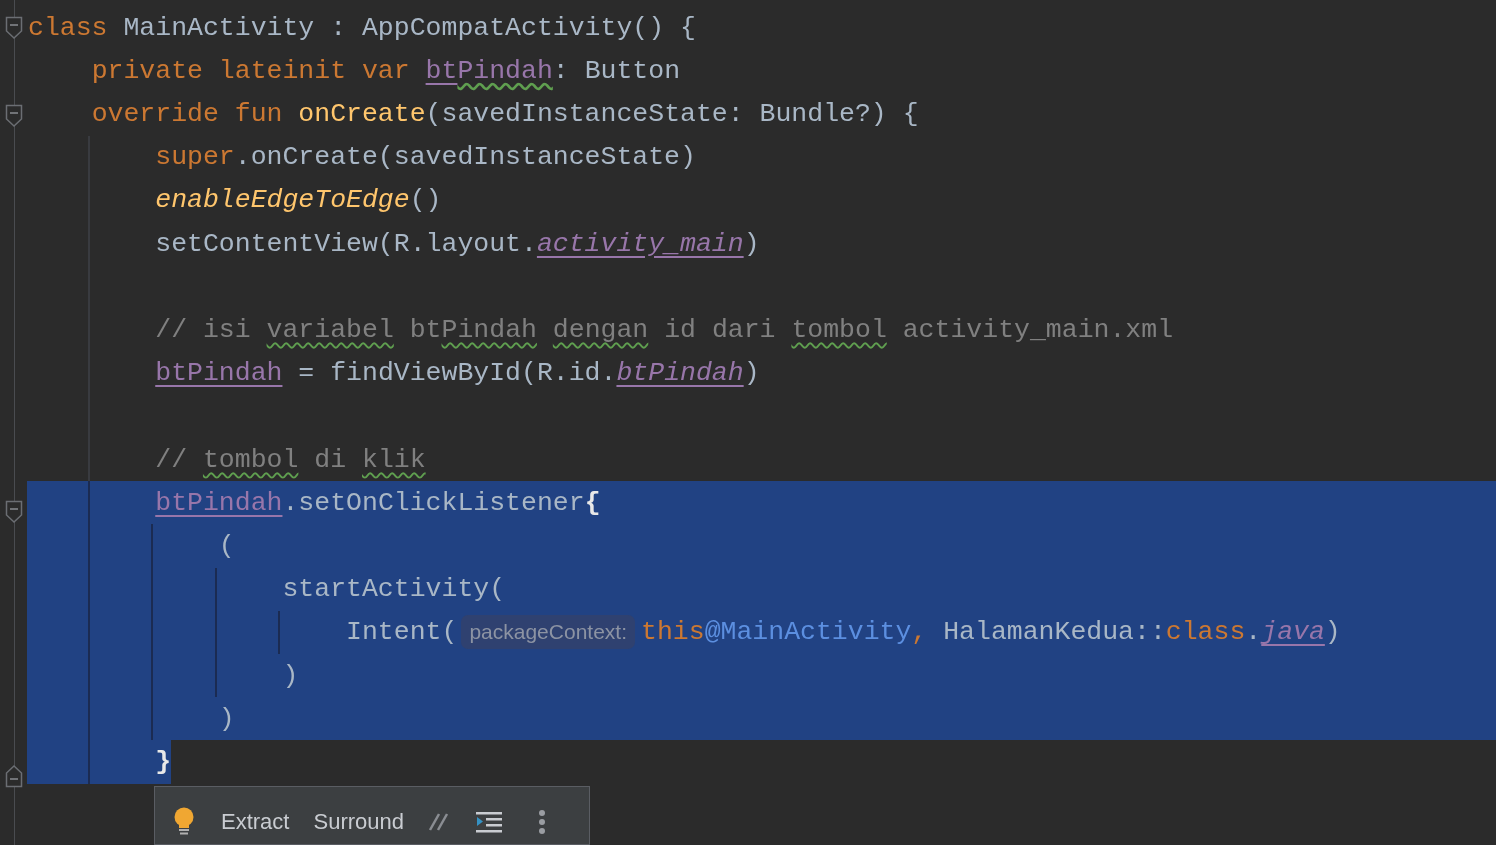 The width and height of the screenshot is (1496, 845). I want to click on code-text: this@MainActivity, HalamanKedua::class.java), so click(991, 632).